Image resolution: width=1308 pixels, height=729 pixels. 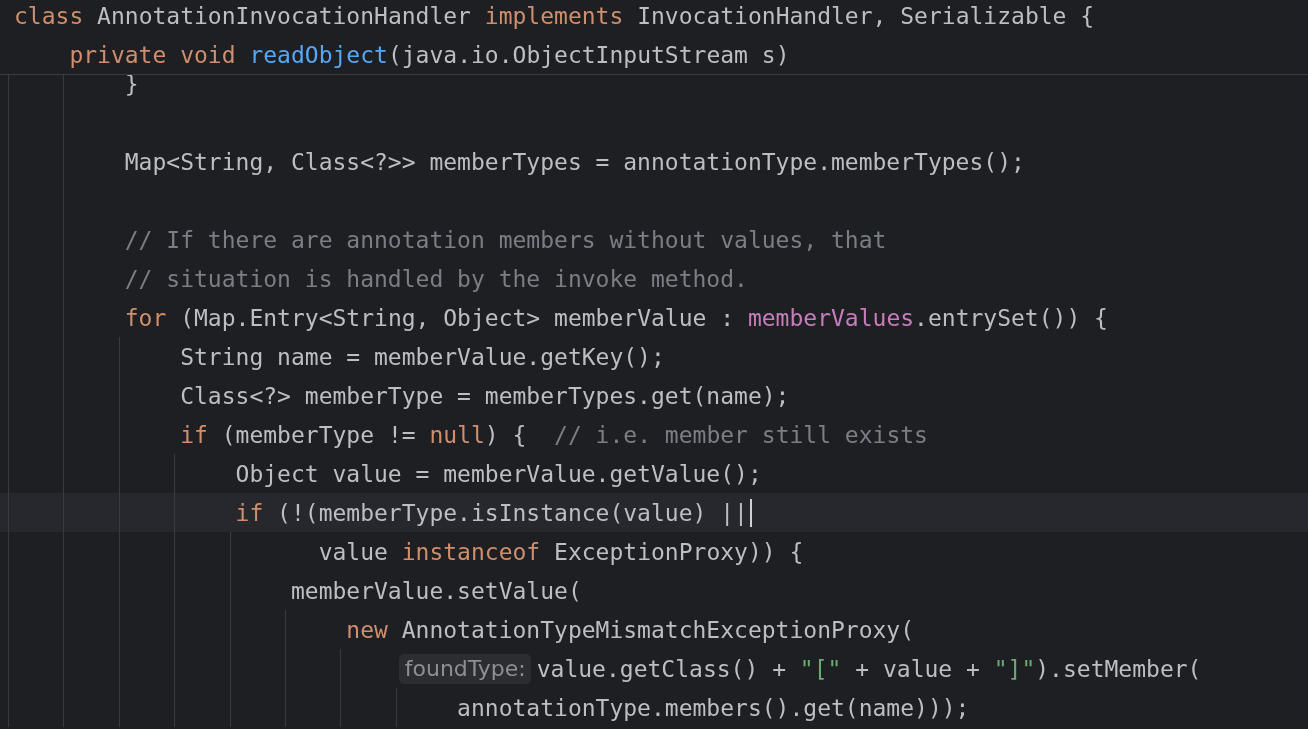 I want to click on code-line: Class<?> memberType = memberTypes.get(name);, so click(x=484, y=396).